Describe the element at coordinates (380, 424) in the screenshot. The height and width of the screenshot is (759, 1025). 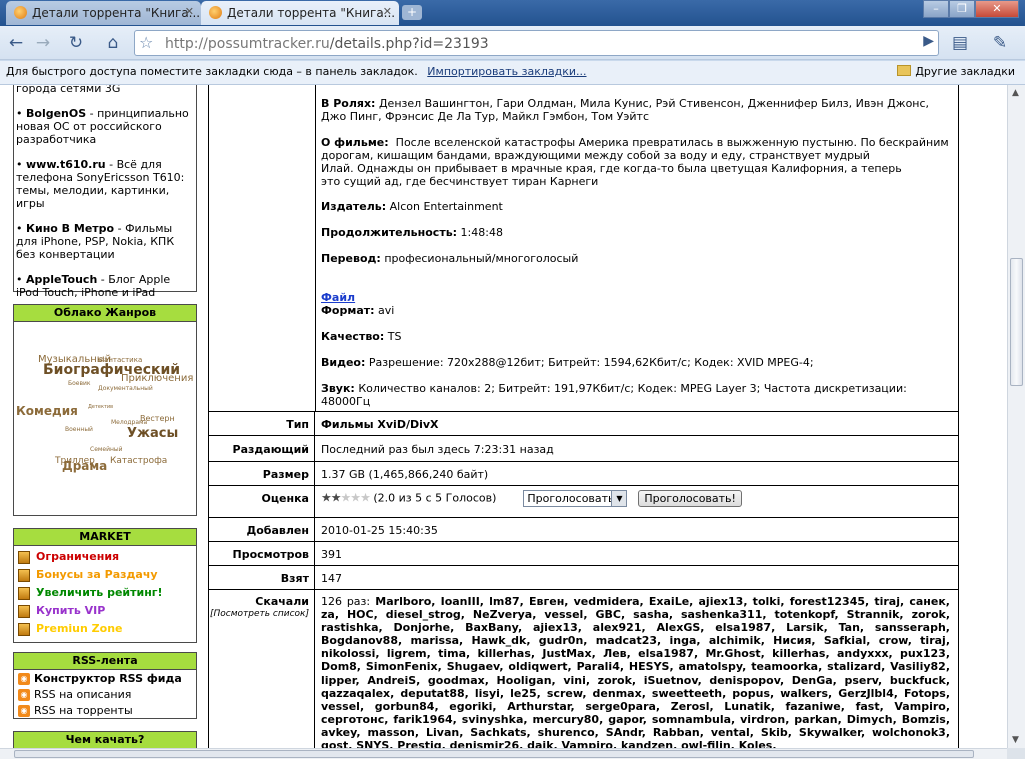
I see `type-value: Фильмы XviD/DivX` at that location.